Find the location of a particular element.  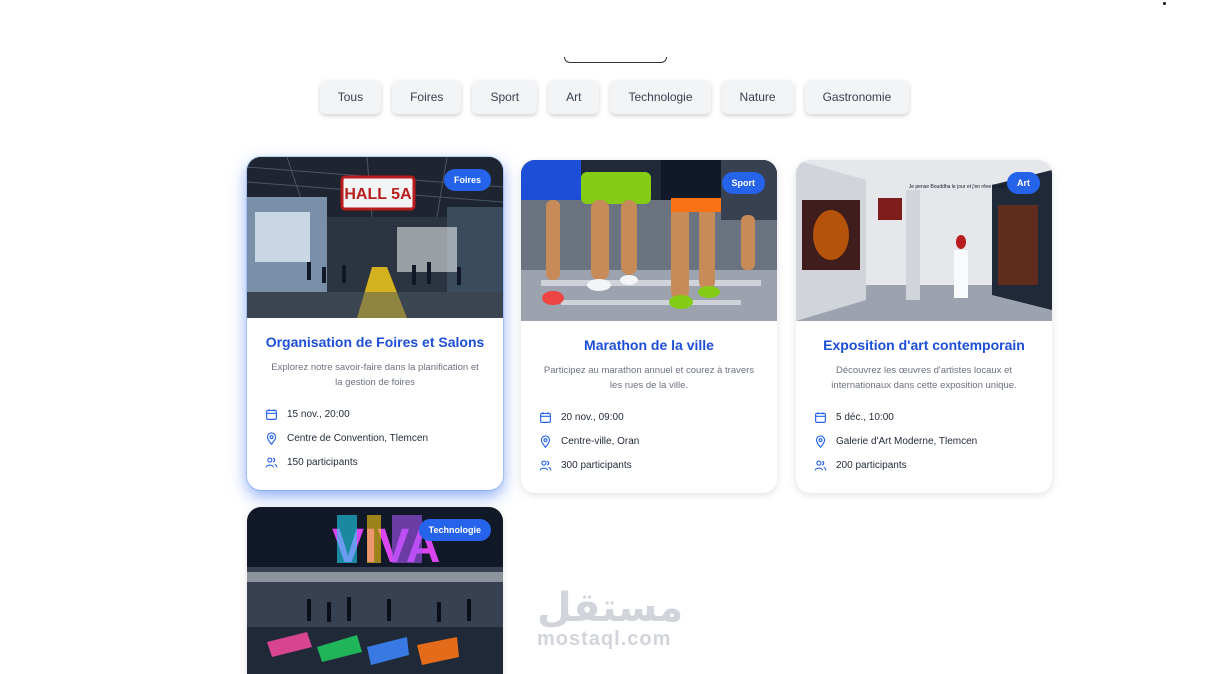

section-heading-underline is located at coordinates (615, 60).